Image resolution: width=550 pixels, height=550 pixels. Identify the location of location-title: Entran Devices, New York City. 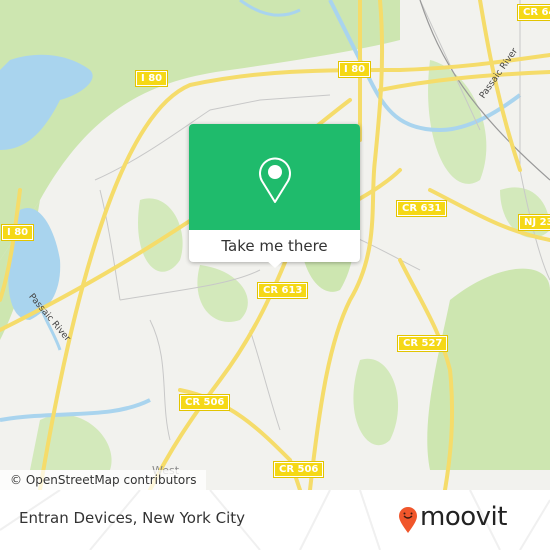
(132, 518).